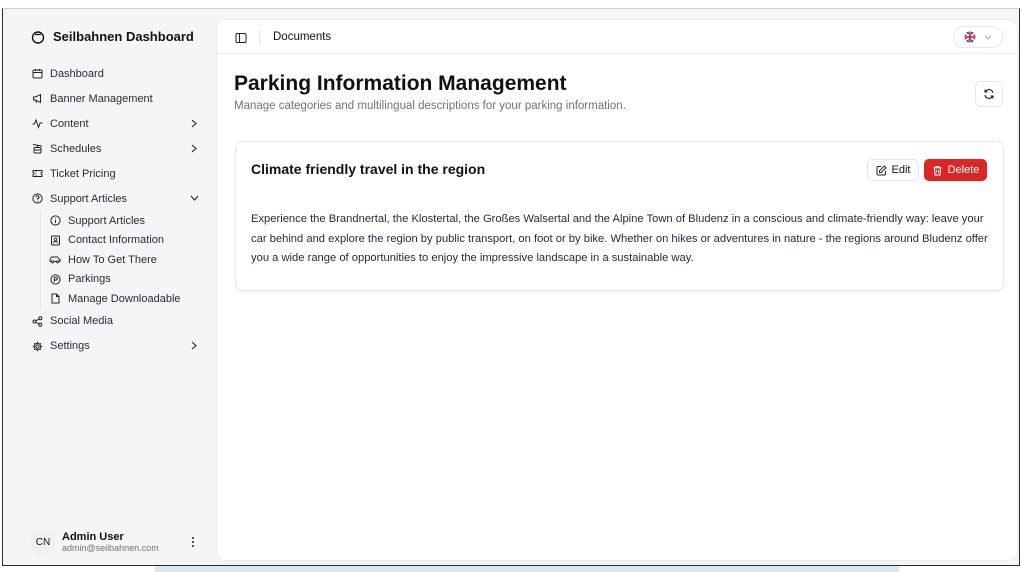 The image size is (1022, 572). What do you see at coordinates (37, 174) in the screenshot?
I see `ticket-icon` at bounding box center [37, 174].